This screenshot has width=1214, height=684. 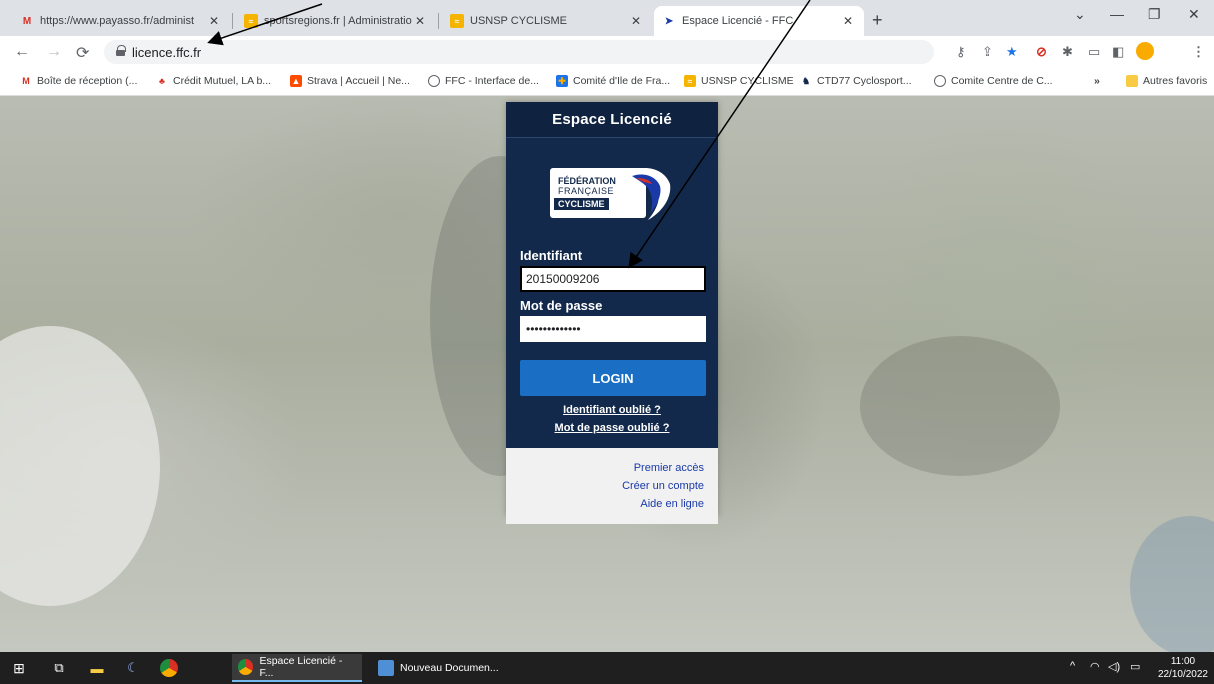 What do you see at coordinates (19, 668) in the screenshot?
I see `windows-start-icon: ⊞` at bounding box center [19, 668].